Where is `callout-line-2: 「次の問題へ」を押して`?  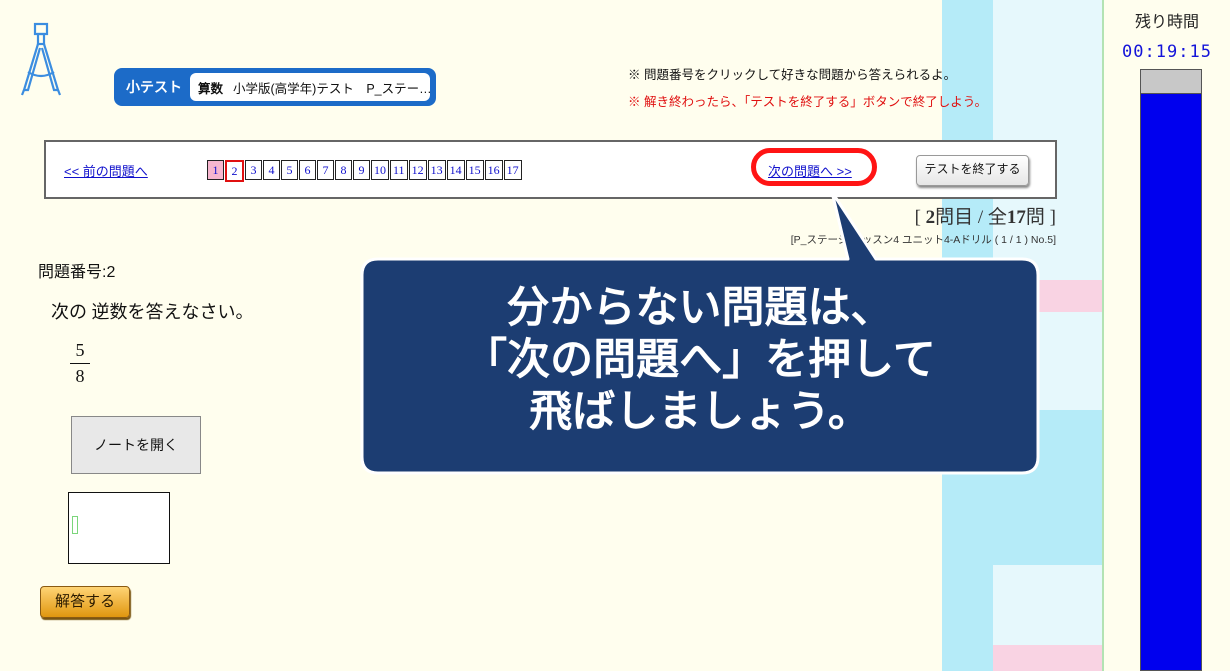
callout-line-2: 「次の問題へ」を押して is located at coordinates (700, 360).